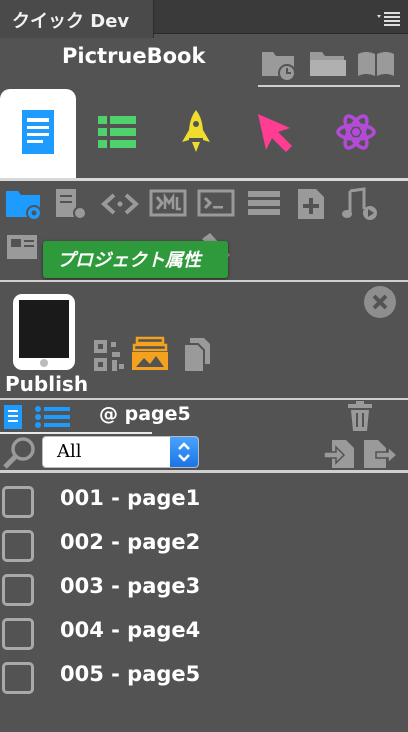  I want to click on filter-select: All, so click(120, 452).